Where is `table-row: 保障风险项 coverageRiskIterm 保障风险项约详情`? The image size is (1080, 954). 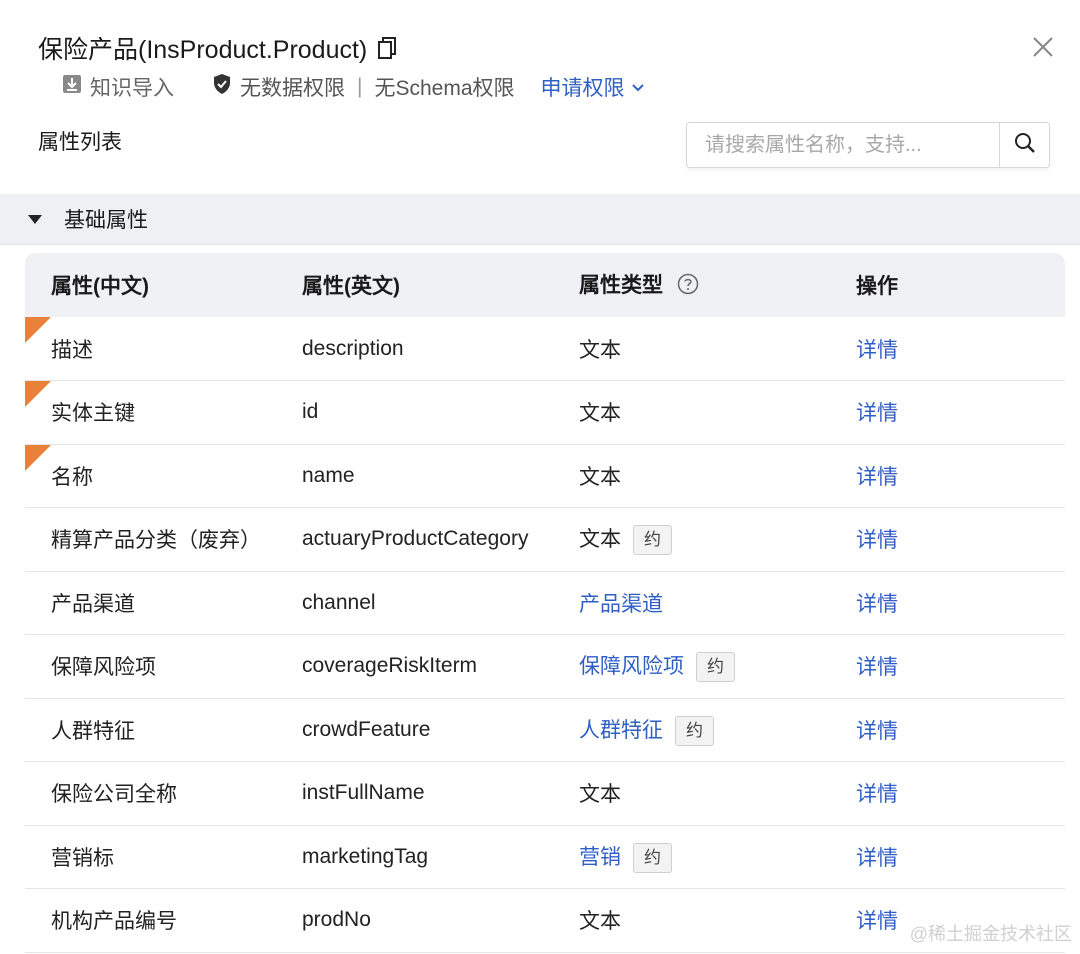
table-row: 保障风险项 coverageRiskIterm 保障风险项约详情 is located at coordinates (545, 667).